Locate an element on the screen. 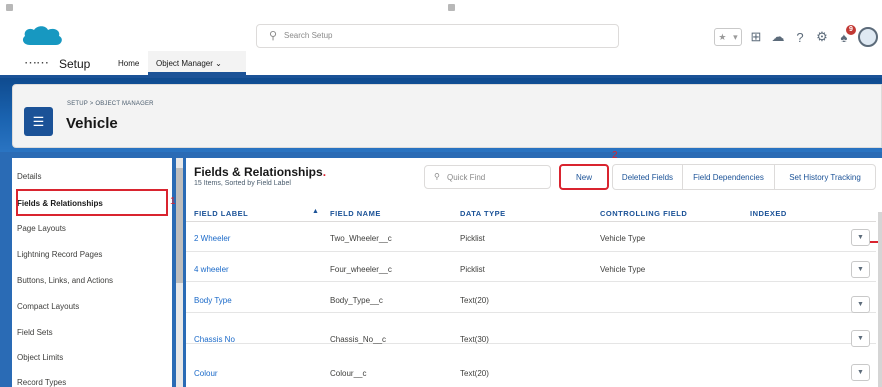  set-history-tracking-button: Set History Tracking is located at coordinates (825, 177).